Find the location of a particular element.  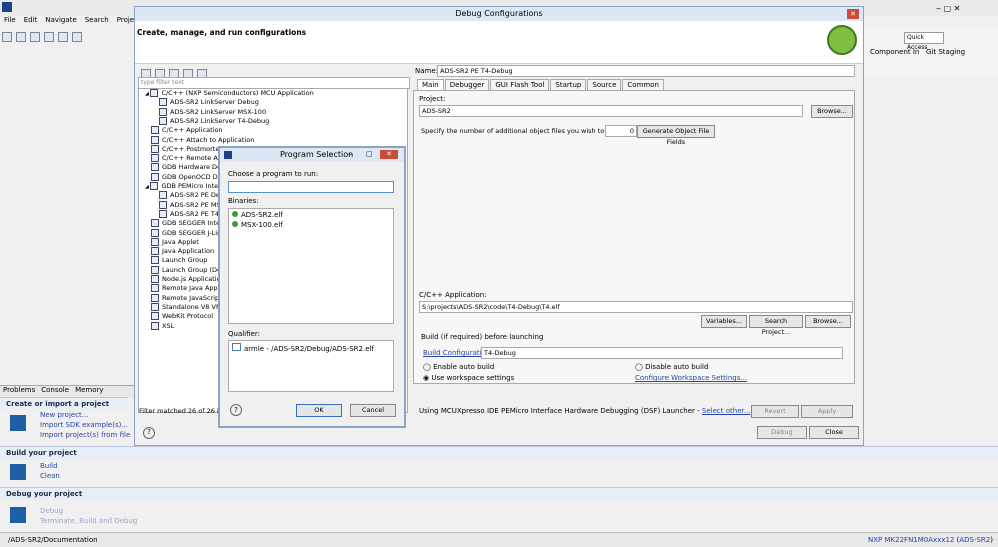

program-filter-input is located at coordinates (311, 187).